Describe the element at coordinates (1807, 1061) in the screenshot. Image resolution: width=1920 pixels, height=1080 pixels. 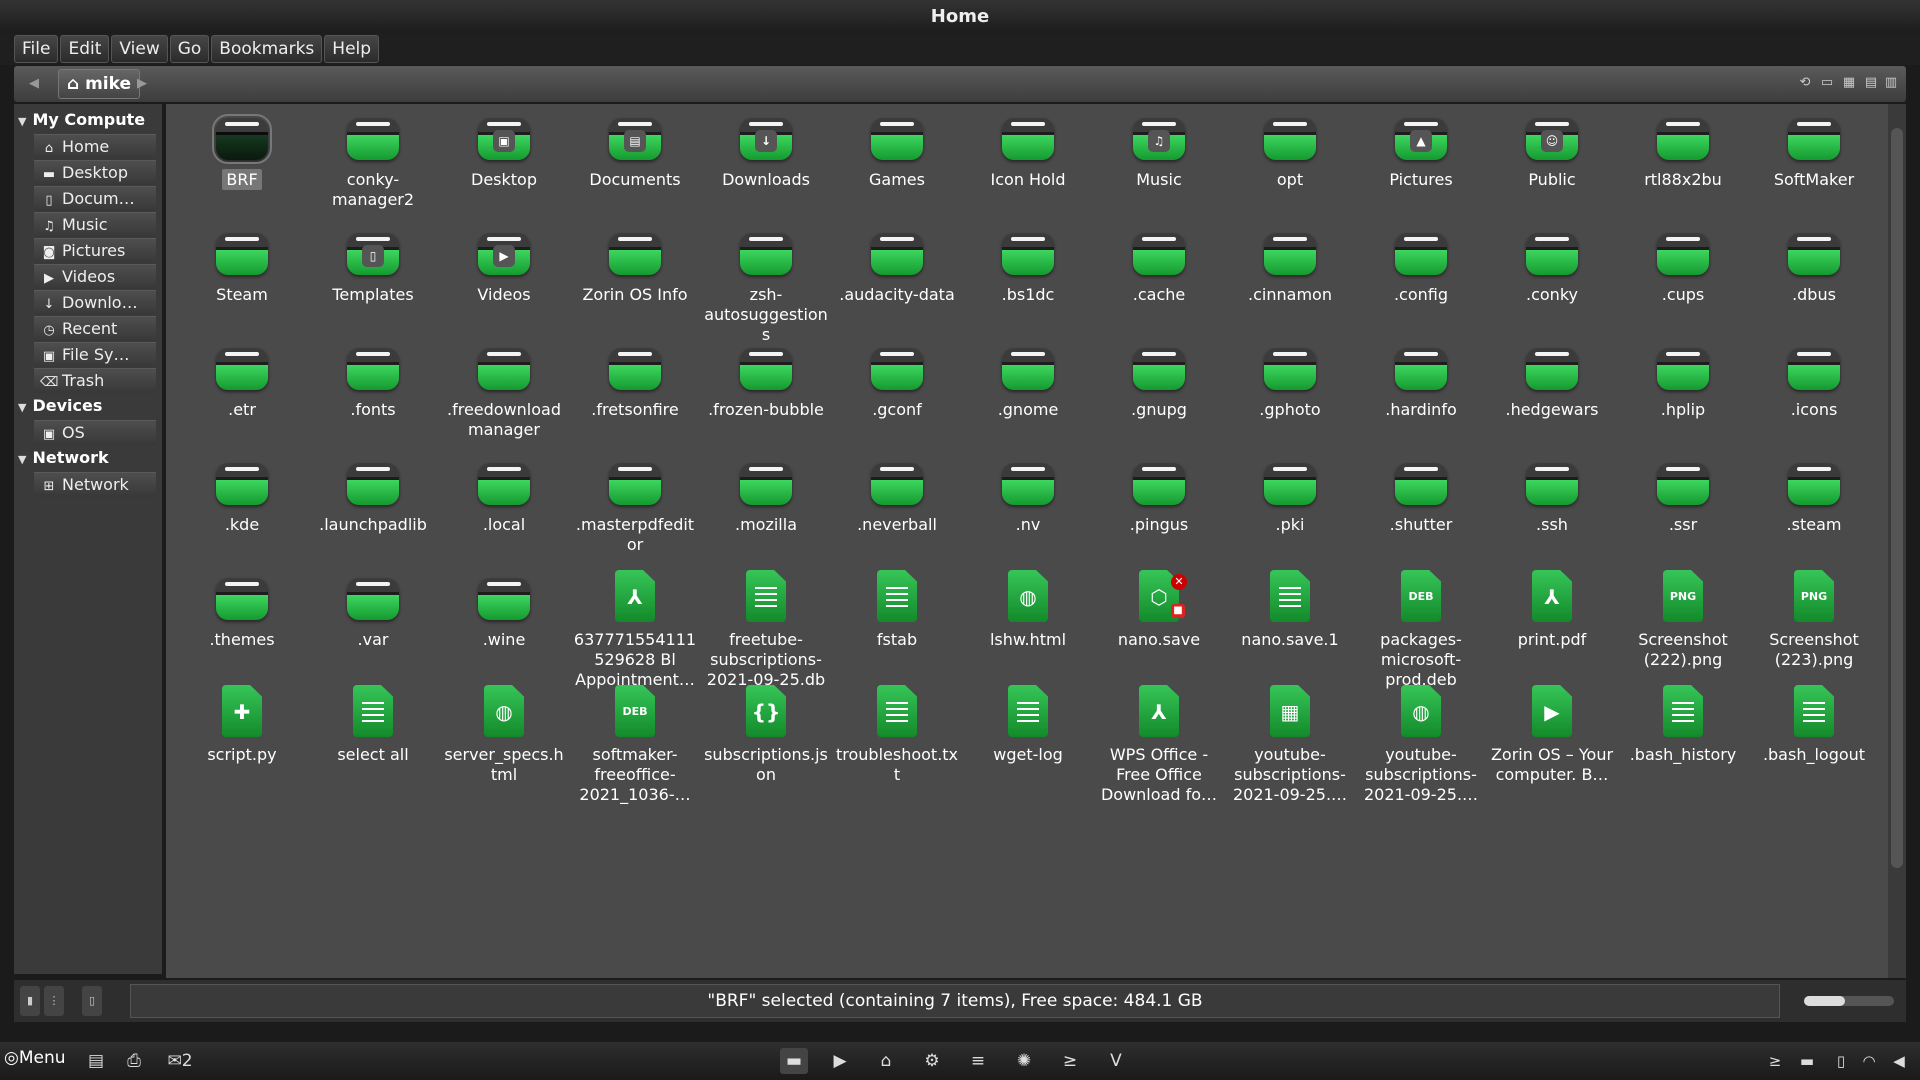
I see `files-tray-icon: ▬` at that location.